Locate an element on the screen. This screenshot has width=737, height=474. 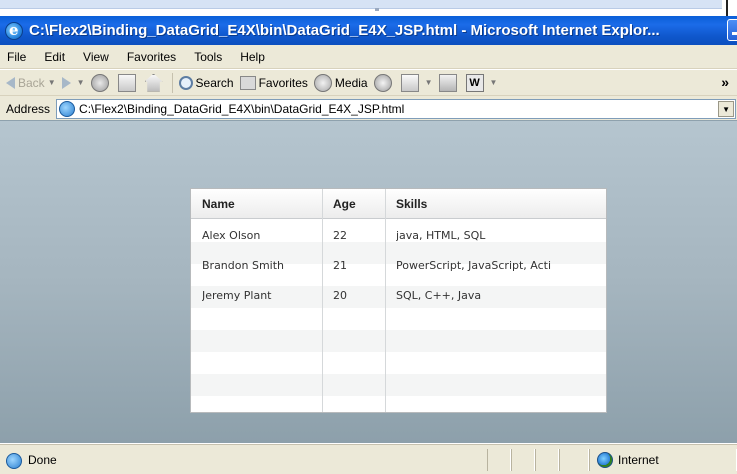
history-icon is located at coordinates (382, 82).